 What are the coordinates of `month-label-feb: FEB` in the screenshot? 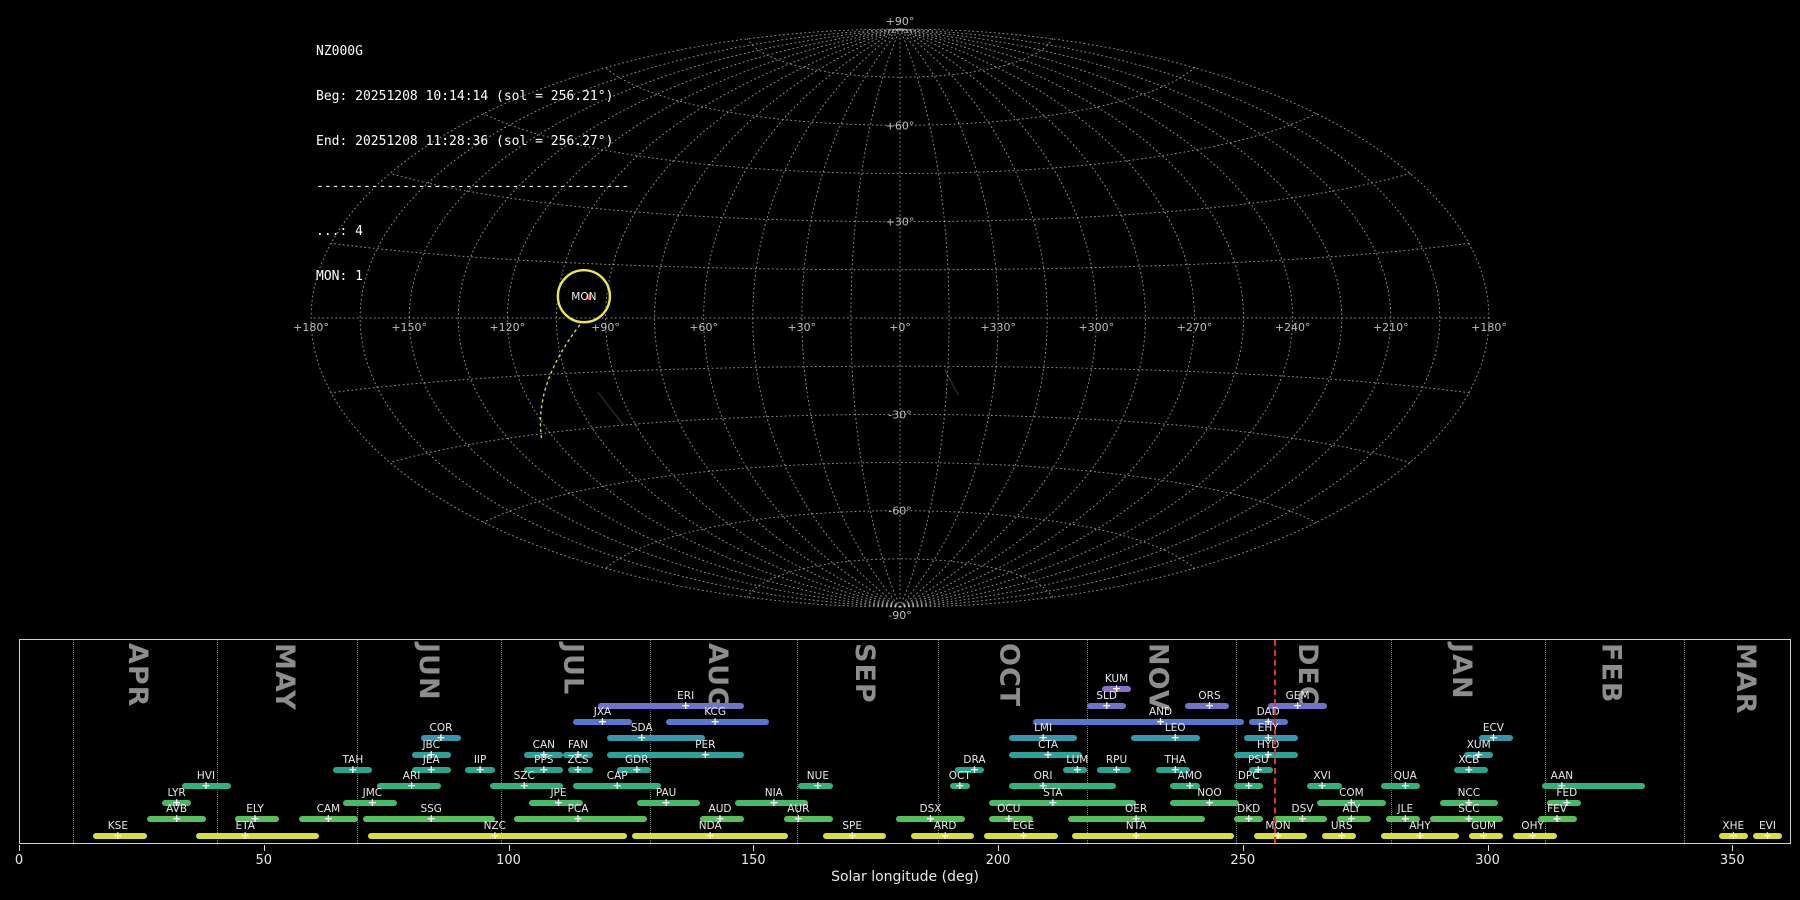 It's located at (1611, 673).